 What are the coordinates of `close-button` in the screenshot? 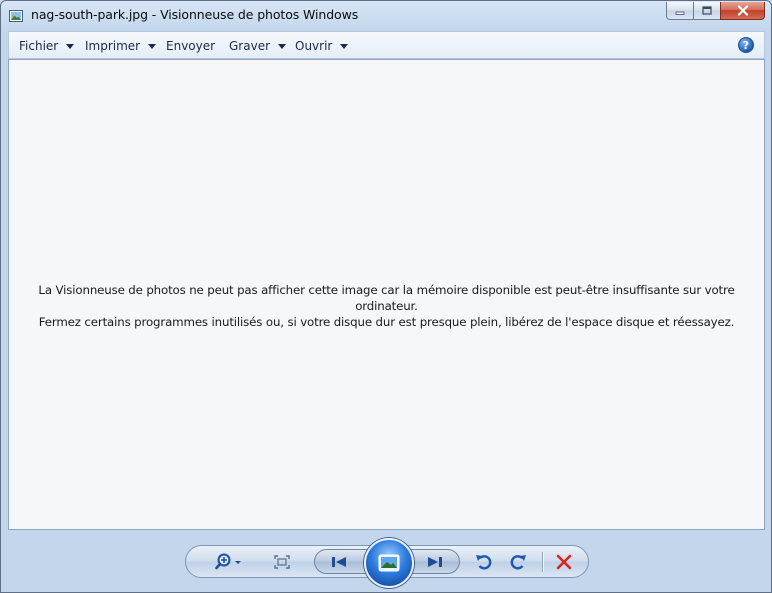 It's located at (742, 11).